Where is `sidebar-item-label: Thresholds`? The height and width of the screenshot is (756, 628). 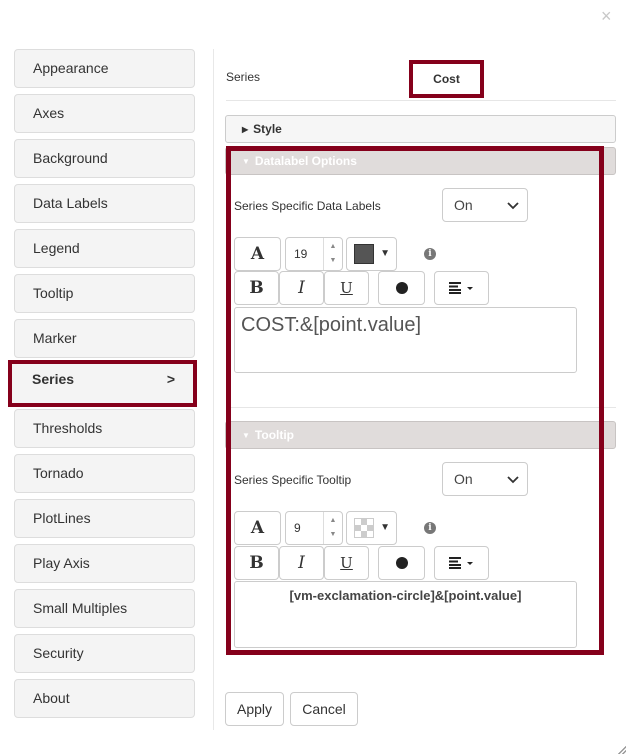
sidebar-item-label: Thresholds is located at coordinates (68, 428).